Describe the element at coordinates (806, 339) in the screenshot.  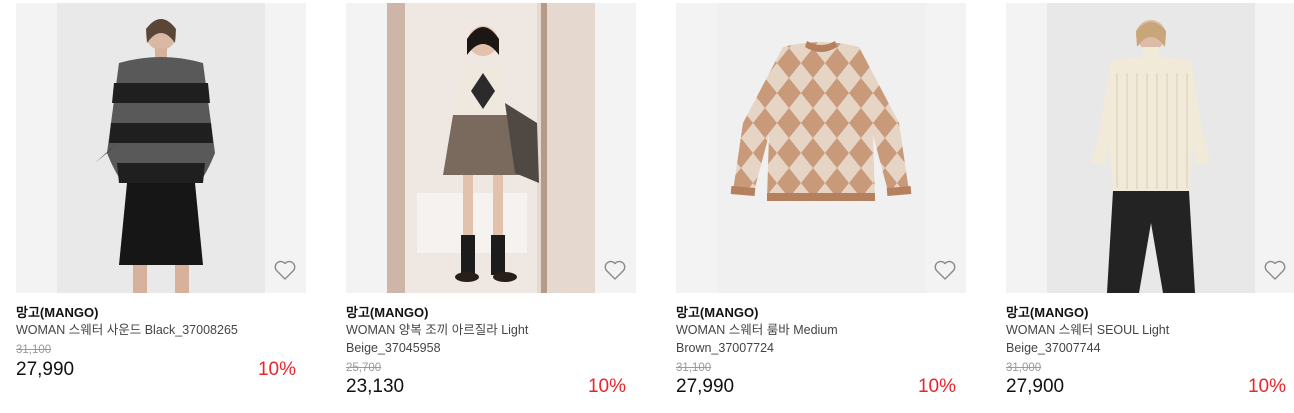
I see `product-name: WOMAN 스웨터 룸바 Medium Brown_37007724` at that location.